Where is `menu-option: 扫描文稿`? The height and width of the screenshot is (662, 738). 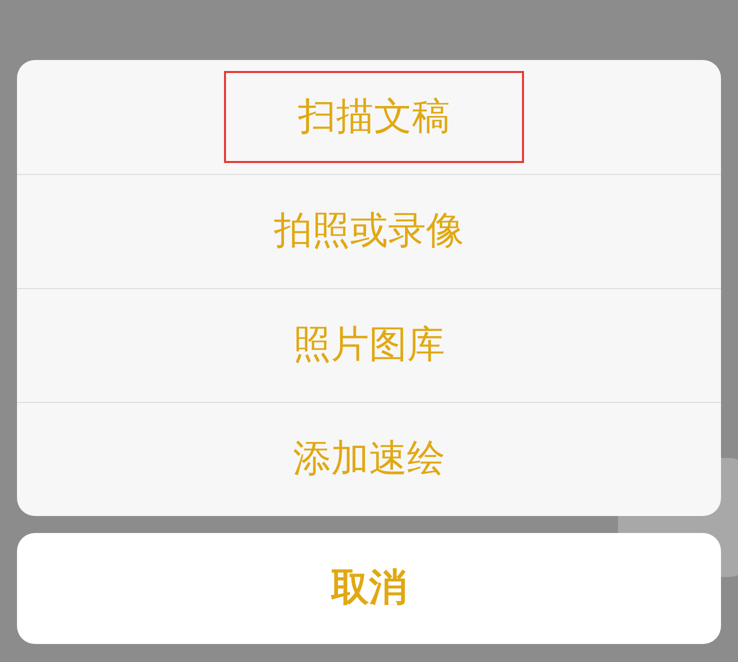 menu-option: 扫描文稿 is located at coordinates (374, 117).